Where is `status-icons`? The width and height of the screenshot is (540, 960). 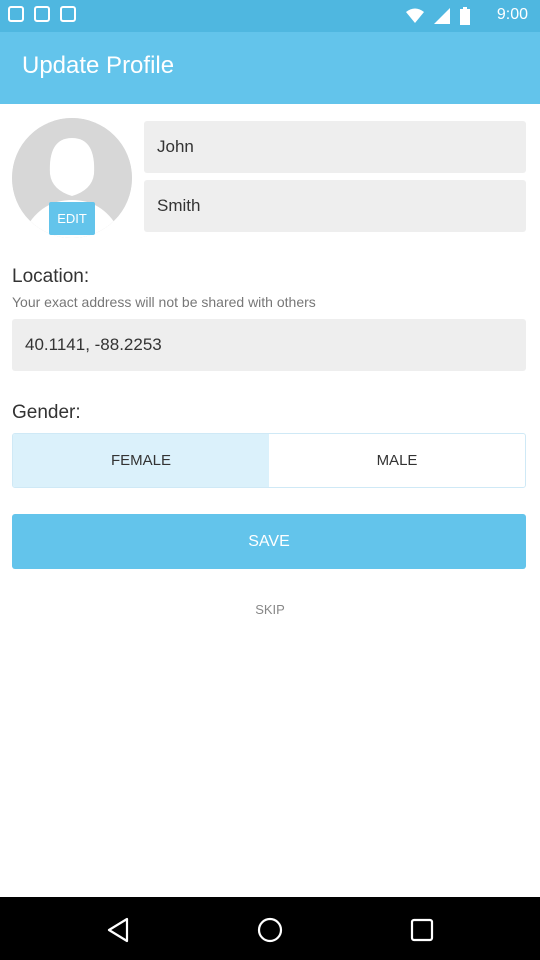
status-icons is located at coordinates (438, 16).